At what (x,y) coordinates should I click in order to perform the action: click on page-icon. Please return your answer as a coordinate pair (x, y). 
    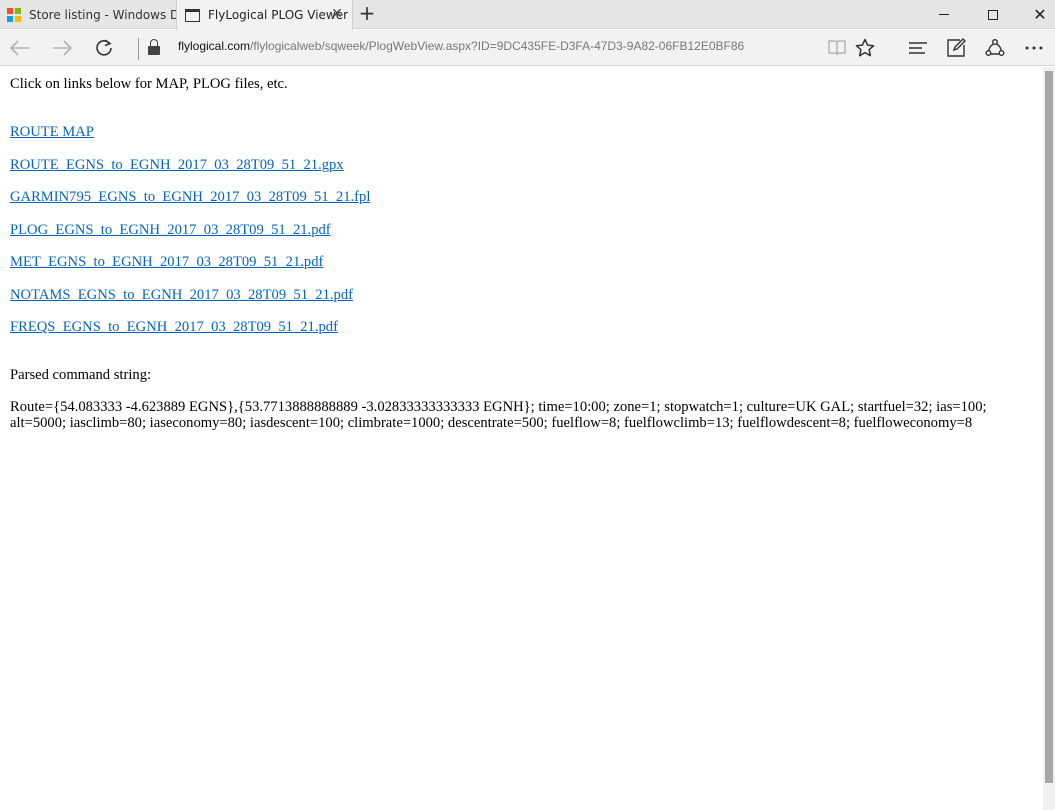
    Looking at the image, I should click on (192, 15).